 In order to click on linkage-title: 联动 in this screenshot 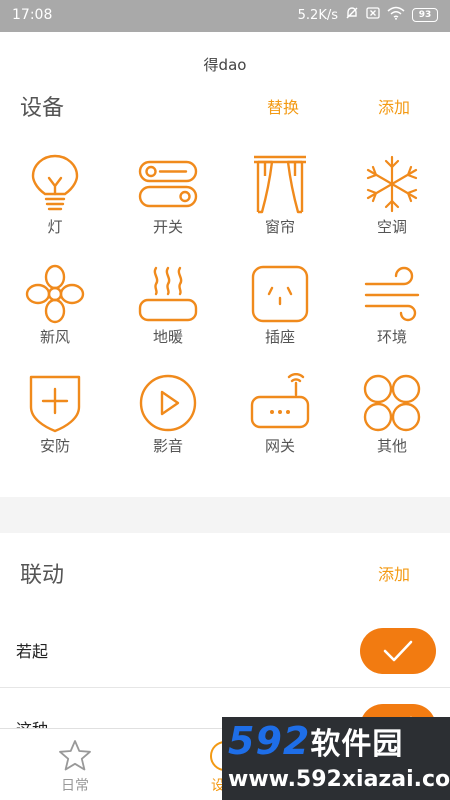, I will do `click(42, 575)`.